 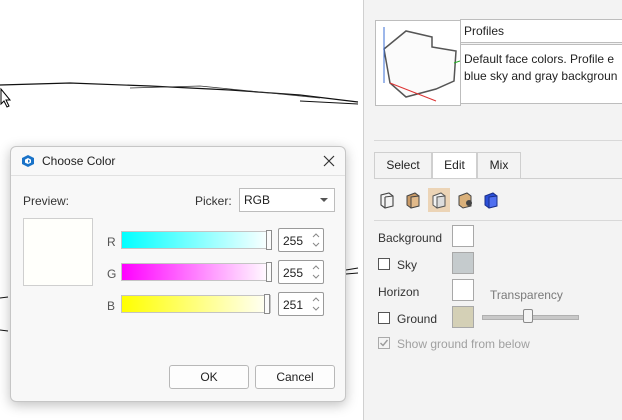 I want to click on blue-channel-label: B, so click(x=111, y=306).